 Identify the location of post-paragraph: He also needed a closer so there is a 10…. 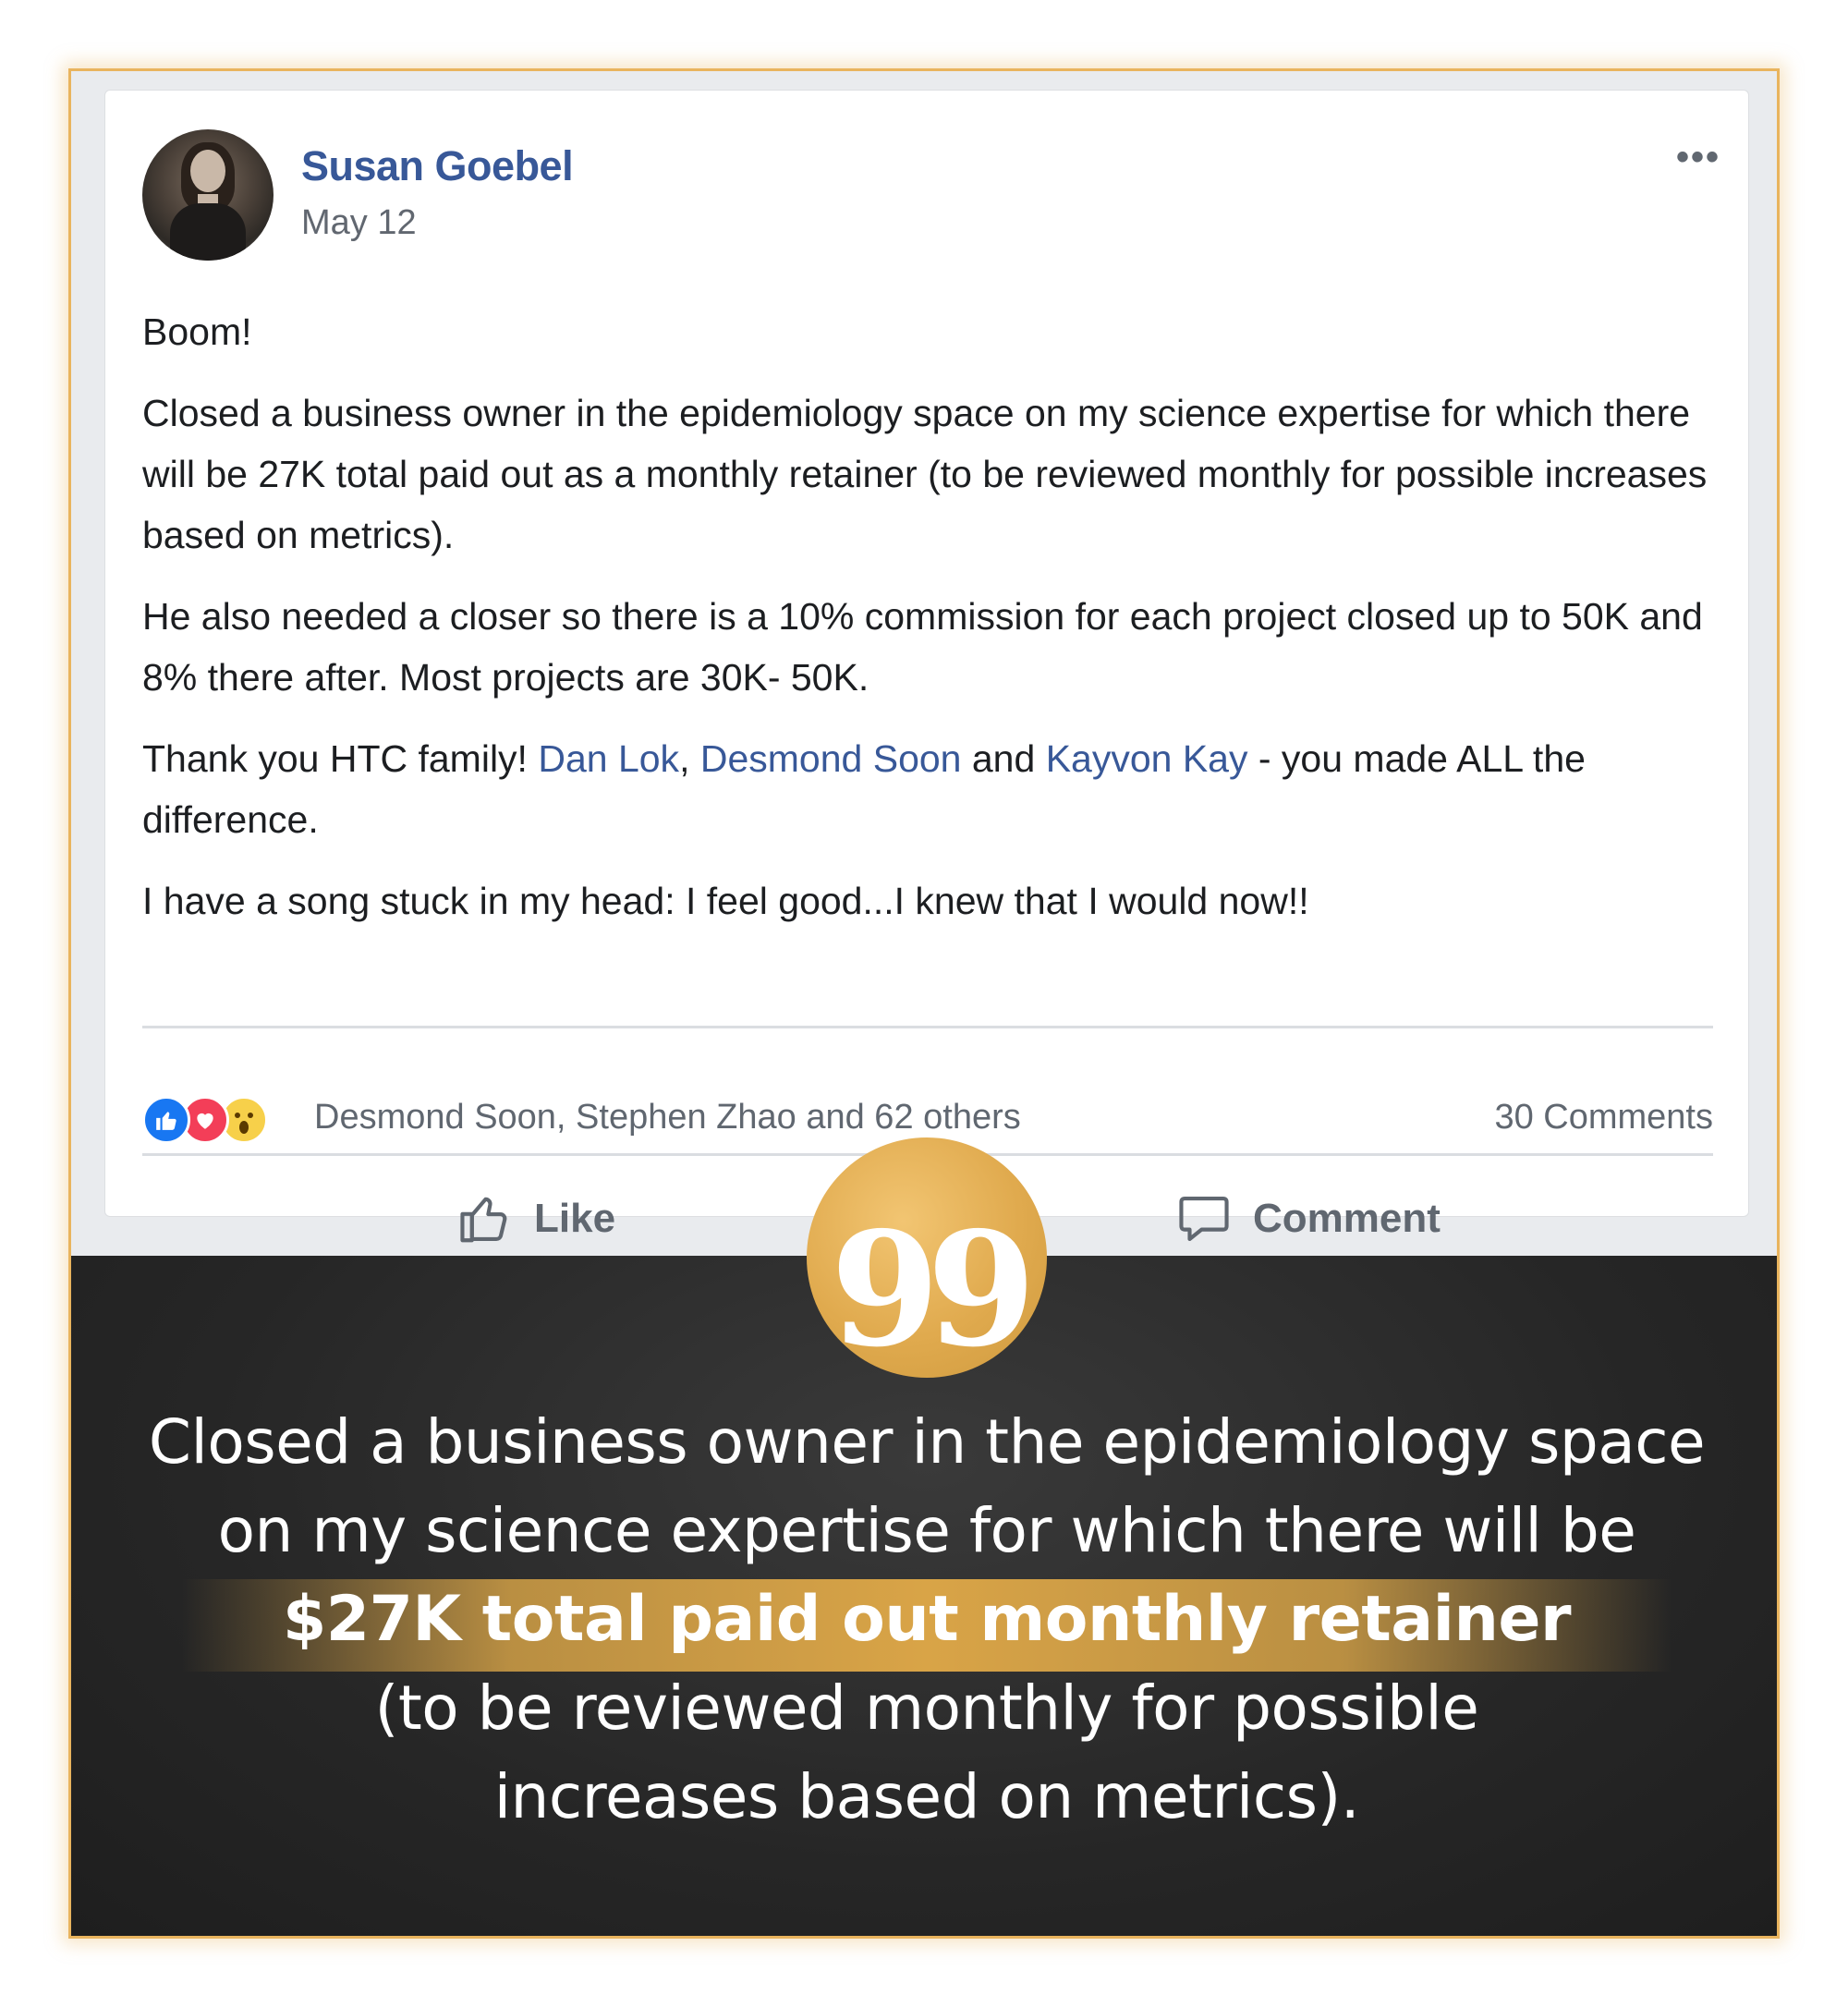
(922, 647).